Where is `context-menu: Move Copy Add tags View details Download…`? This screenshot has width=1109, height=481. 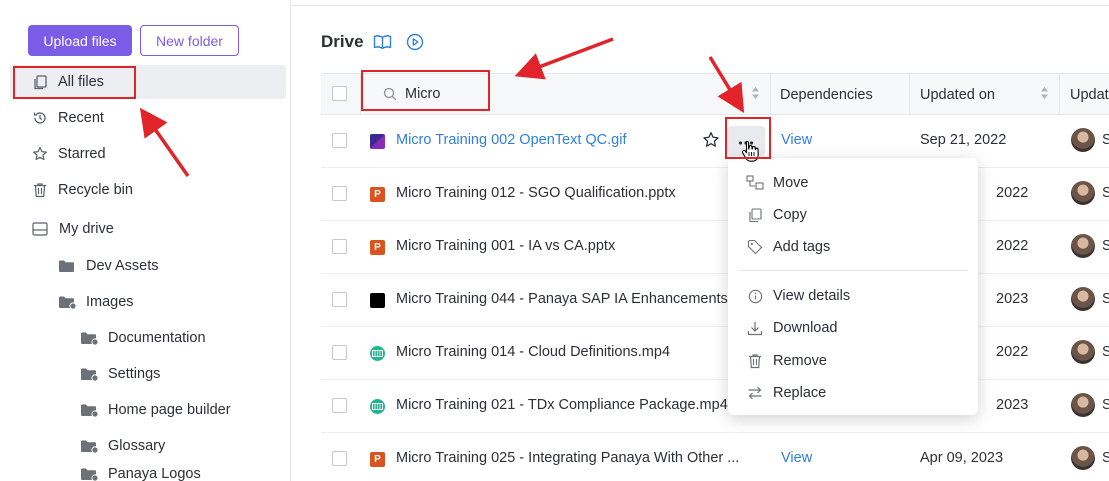
context-menu: Move Copy Add tags View details Download… is located at coordinates (853, 286).